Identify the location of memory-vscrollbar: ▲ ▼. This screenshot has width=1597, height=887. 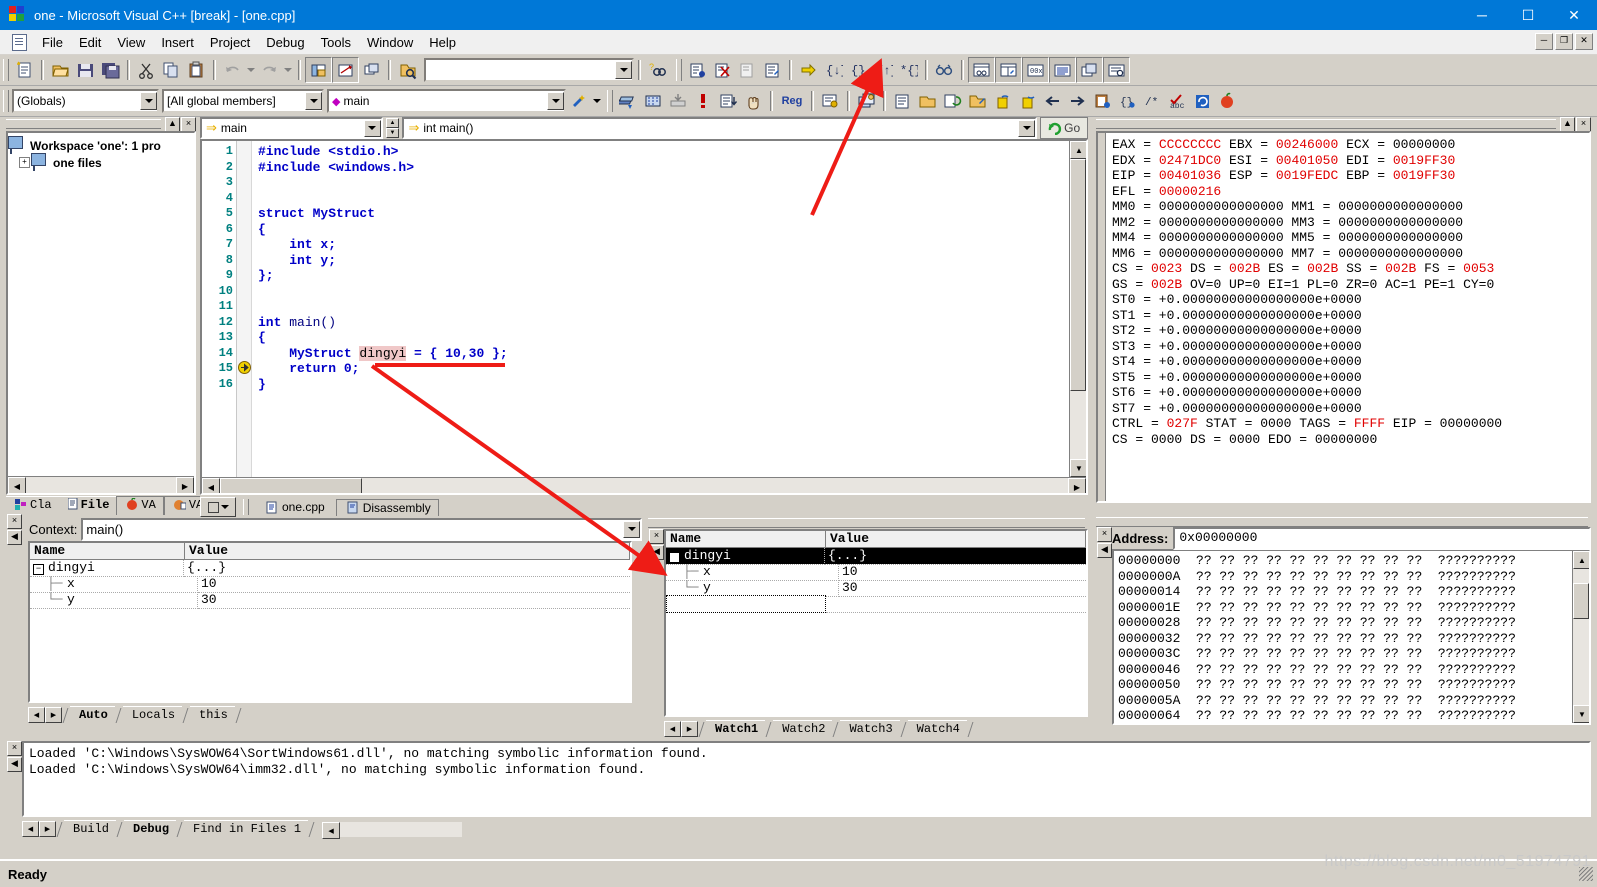
(1580, 637).